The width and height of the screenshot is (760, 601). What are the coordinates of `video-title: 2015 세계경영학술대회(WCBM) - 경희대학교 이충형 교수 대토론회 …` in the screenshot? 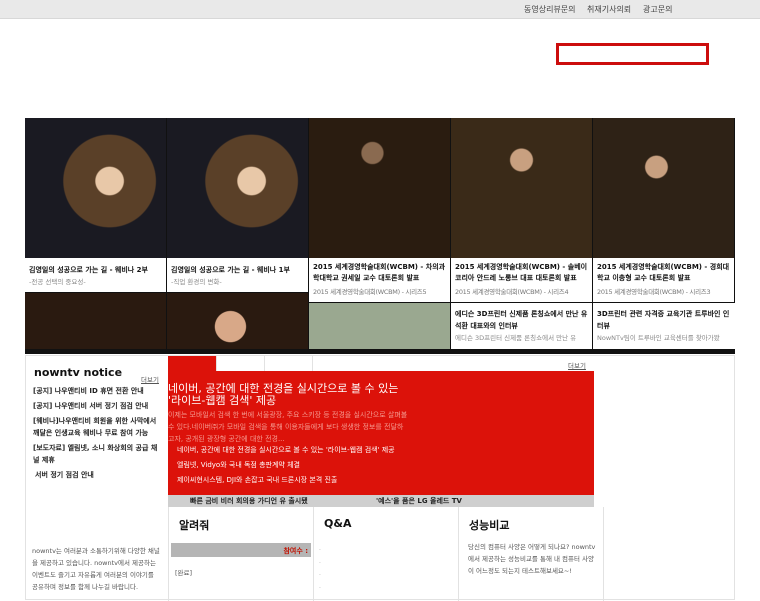 It's located at (663, 273).